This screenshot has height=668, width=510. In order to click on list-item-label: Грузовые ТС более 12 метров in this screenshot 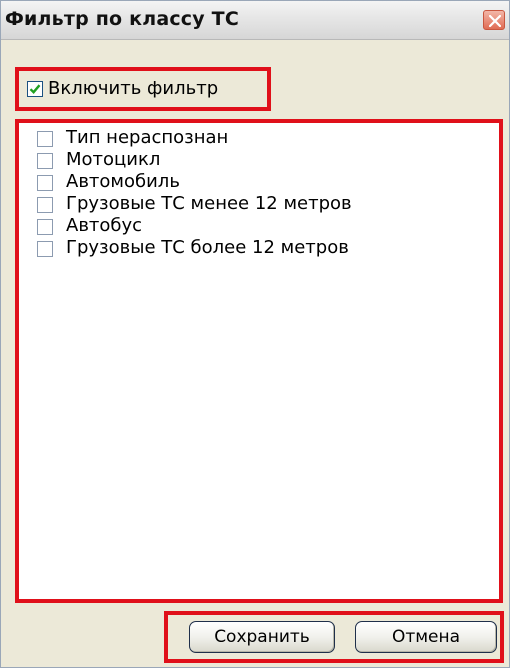, I will do `click(207, 247)`.